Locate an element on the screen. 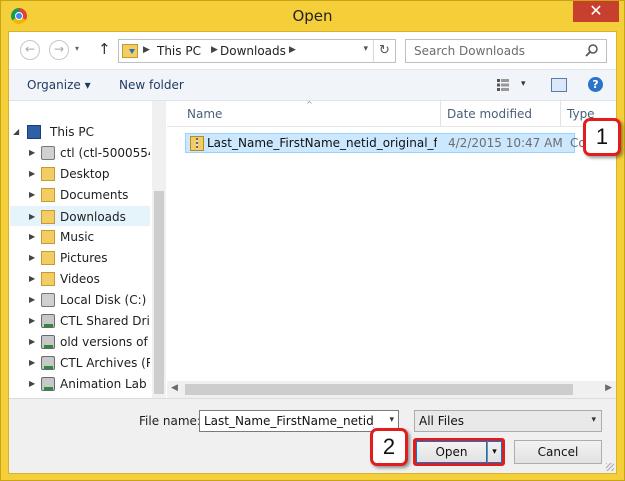  tree-item-desktop: ▶ Desktop is located at coordinates (80, 174).